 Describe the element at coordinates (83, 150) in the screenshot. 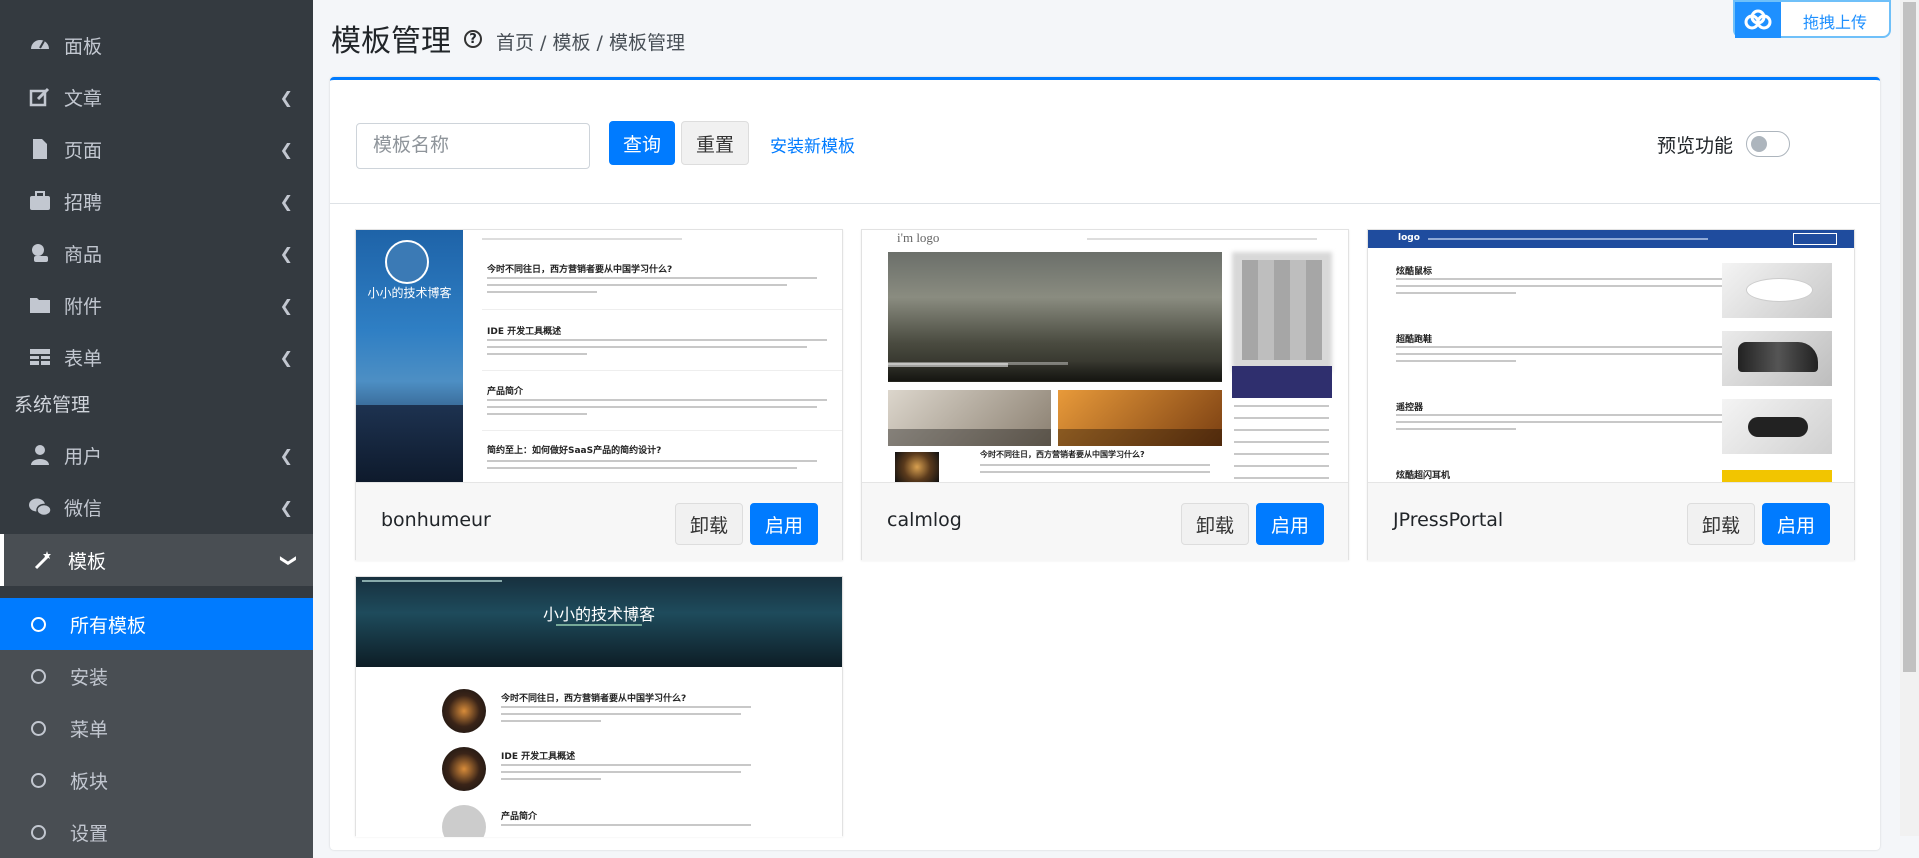

I see `sidebar-item-label: 页面` at that location.